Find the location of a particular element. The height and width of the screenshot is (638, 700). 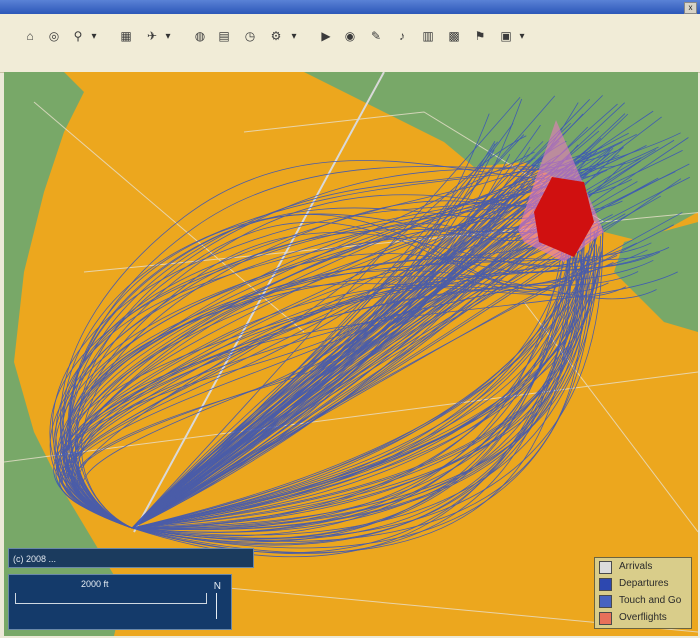

scale-label: 2000 ft is located at coordinates (95, 584).